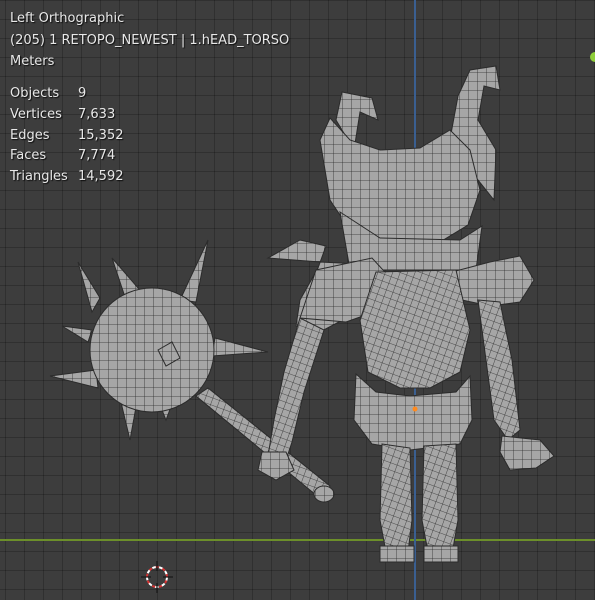  I want to click on view-name: Left Orthographic, so click(67, 18).